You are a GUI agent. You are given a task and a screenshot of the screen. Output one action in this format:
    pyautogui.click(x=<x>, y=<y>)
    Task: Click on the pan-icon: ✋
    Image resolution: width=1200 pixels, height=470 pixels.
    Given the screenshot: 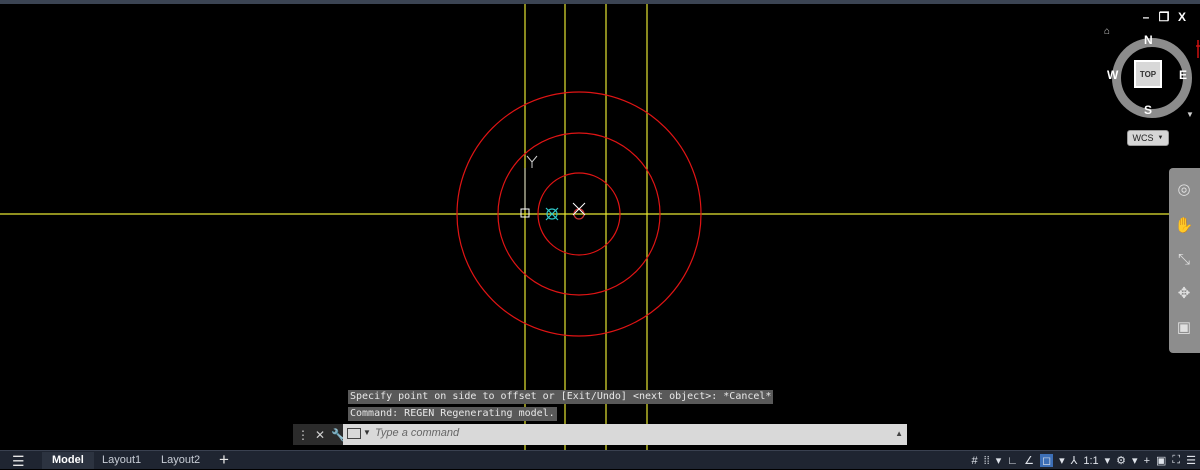 What is the action you would take?
    pyautogui.click(x=1184, y=225)
    